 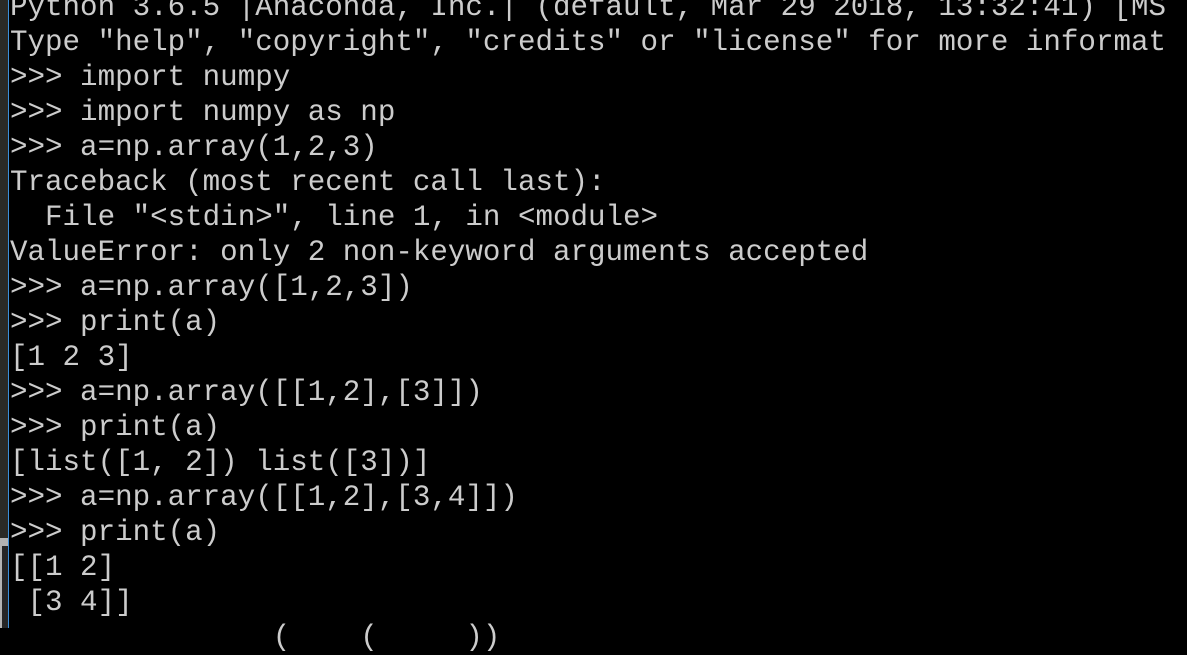 I want to click on window-edge, so click(x=4, y=314).